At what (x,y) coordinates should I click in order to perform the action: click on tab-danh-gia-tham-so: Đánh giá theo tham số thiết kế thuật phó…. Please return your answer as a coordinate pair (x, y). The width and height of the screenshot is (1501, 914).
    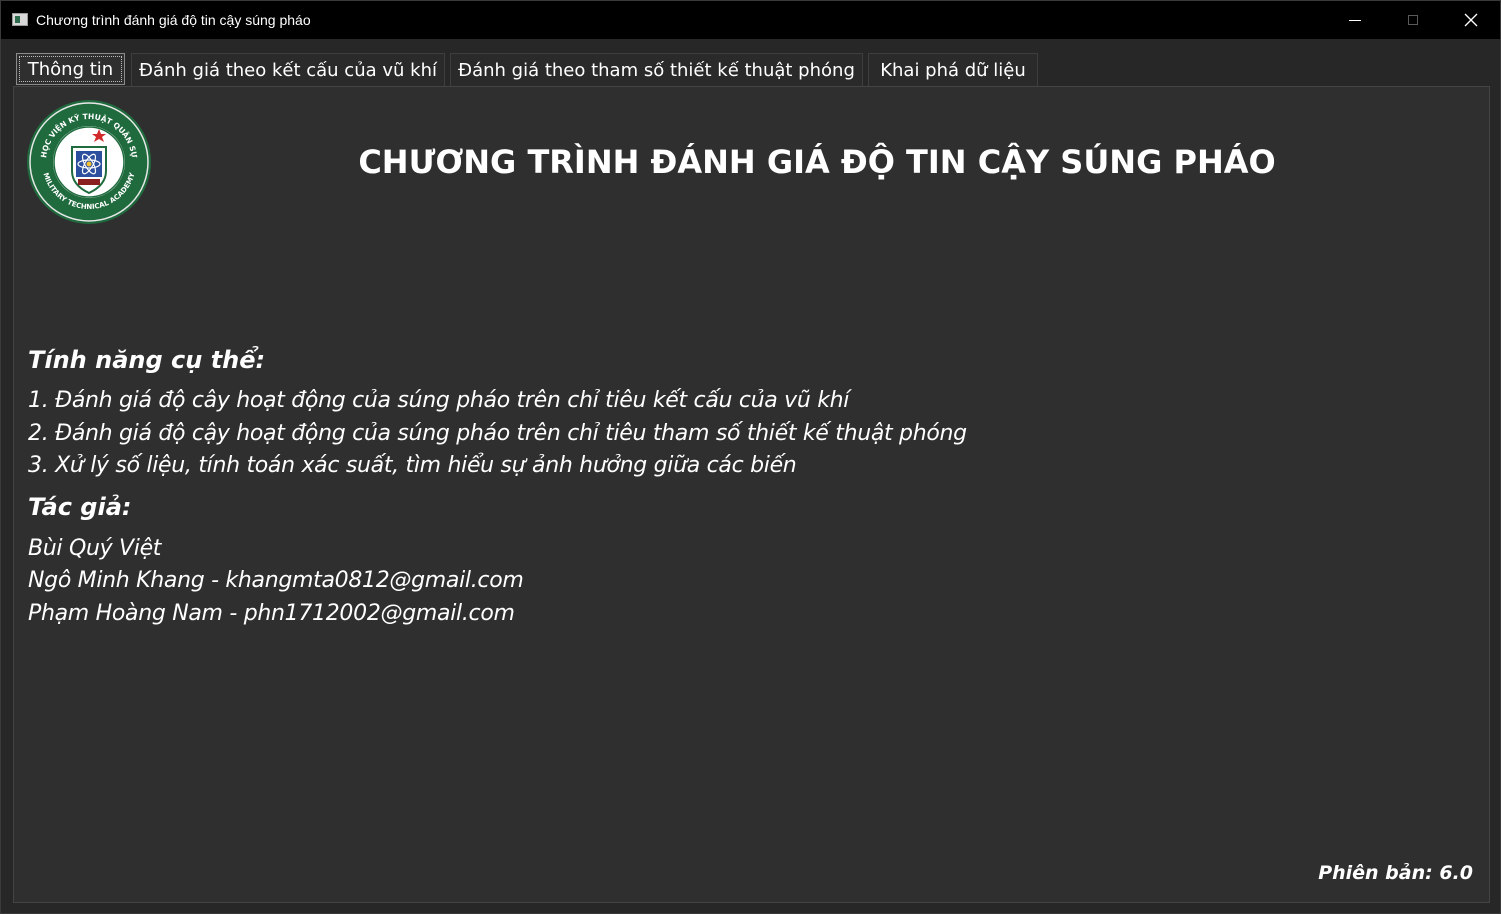
    Looking at the image, I should click on (656, 69).